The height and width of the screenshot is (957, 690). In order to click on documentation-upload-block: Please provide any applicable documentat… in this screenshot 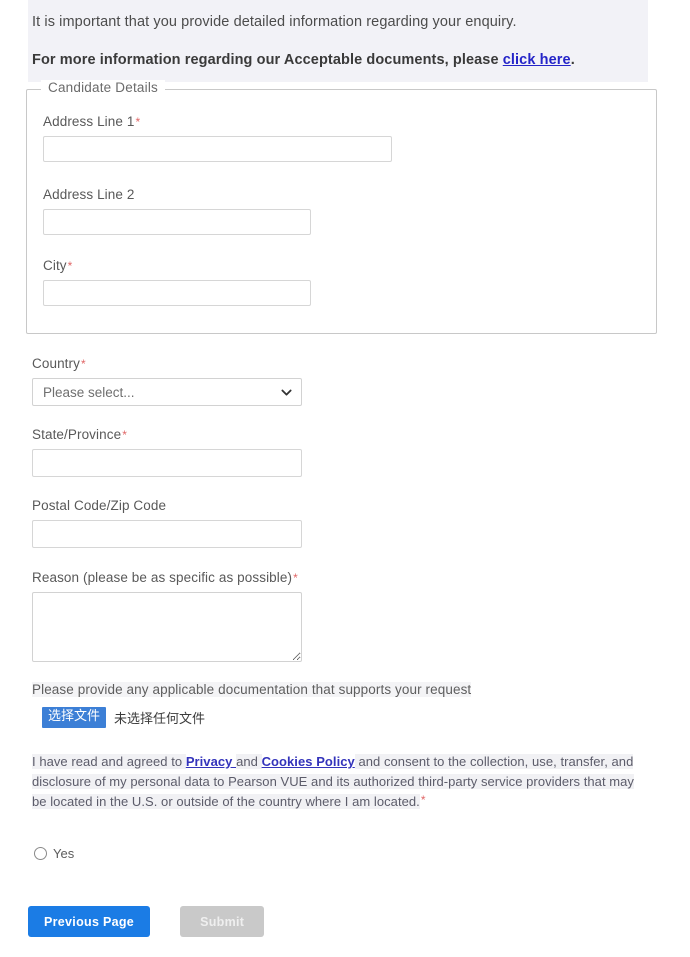, I will do `click(332, 704)`.